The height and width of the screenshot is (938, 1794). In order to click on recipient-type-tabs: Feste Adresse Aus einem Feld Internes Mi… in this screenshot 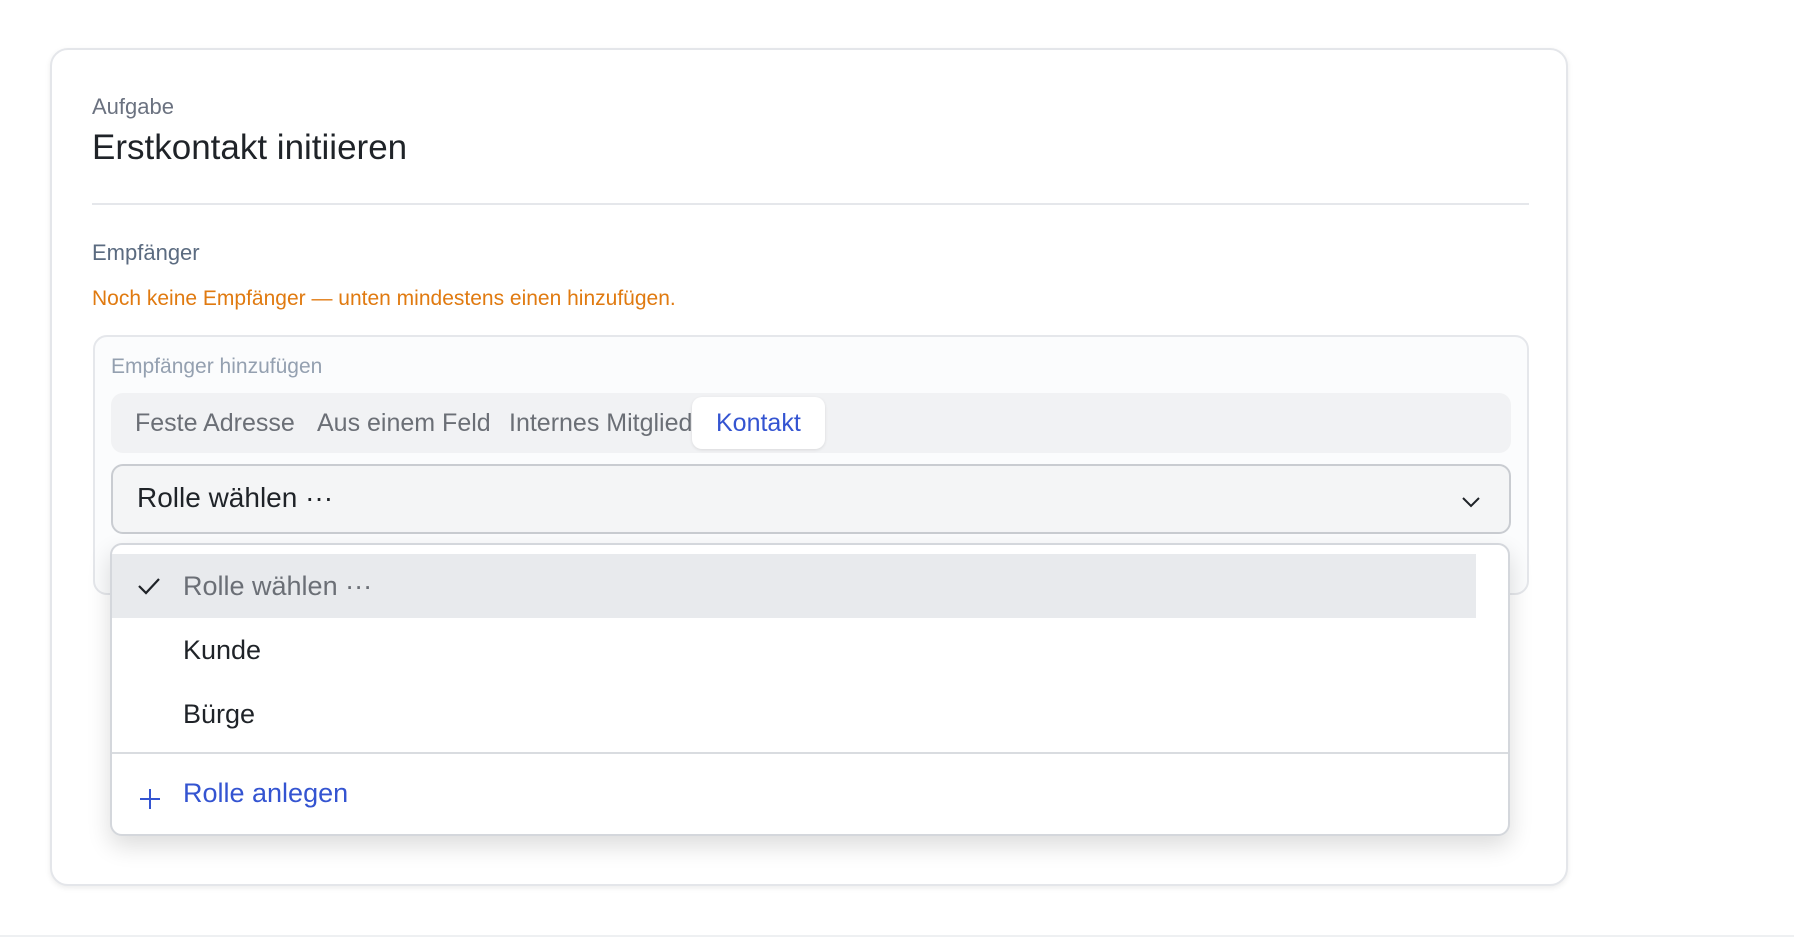, I will do `click(811, 423)`.